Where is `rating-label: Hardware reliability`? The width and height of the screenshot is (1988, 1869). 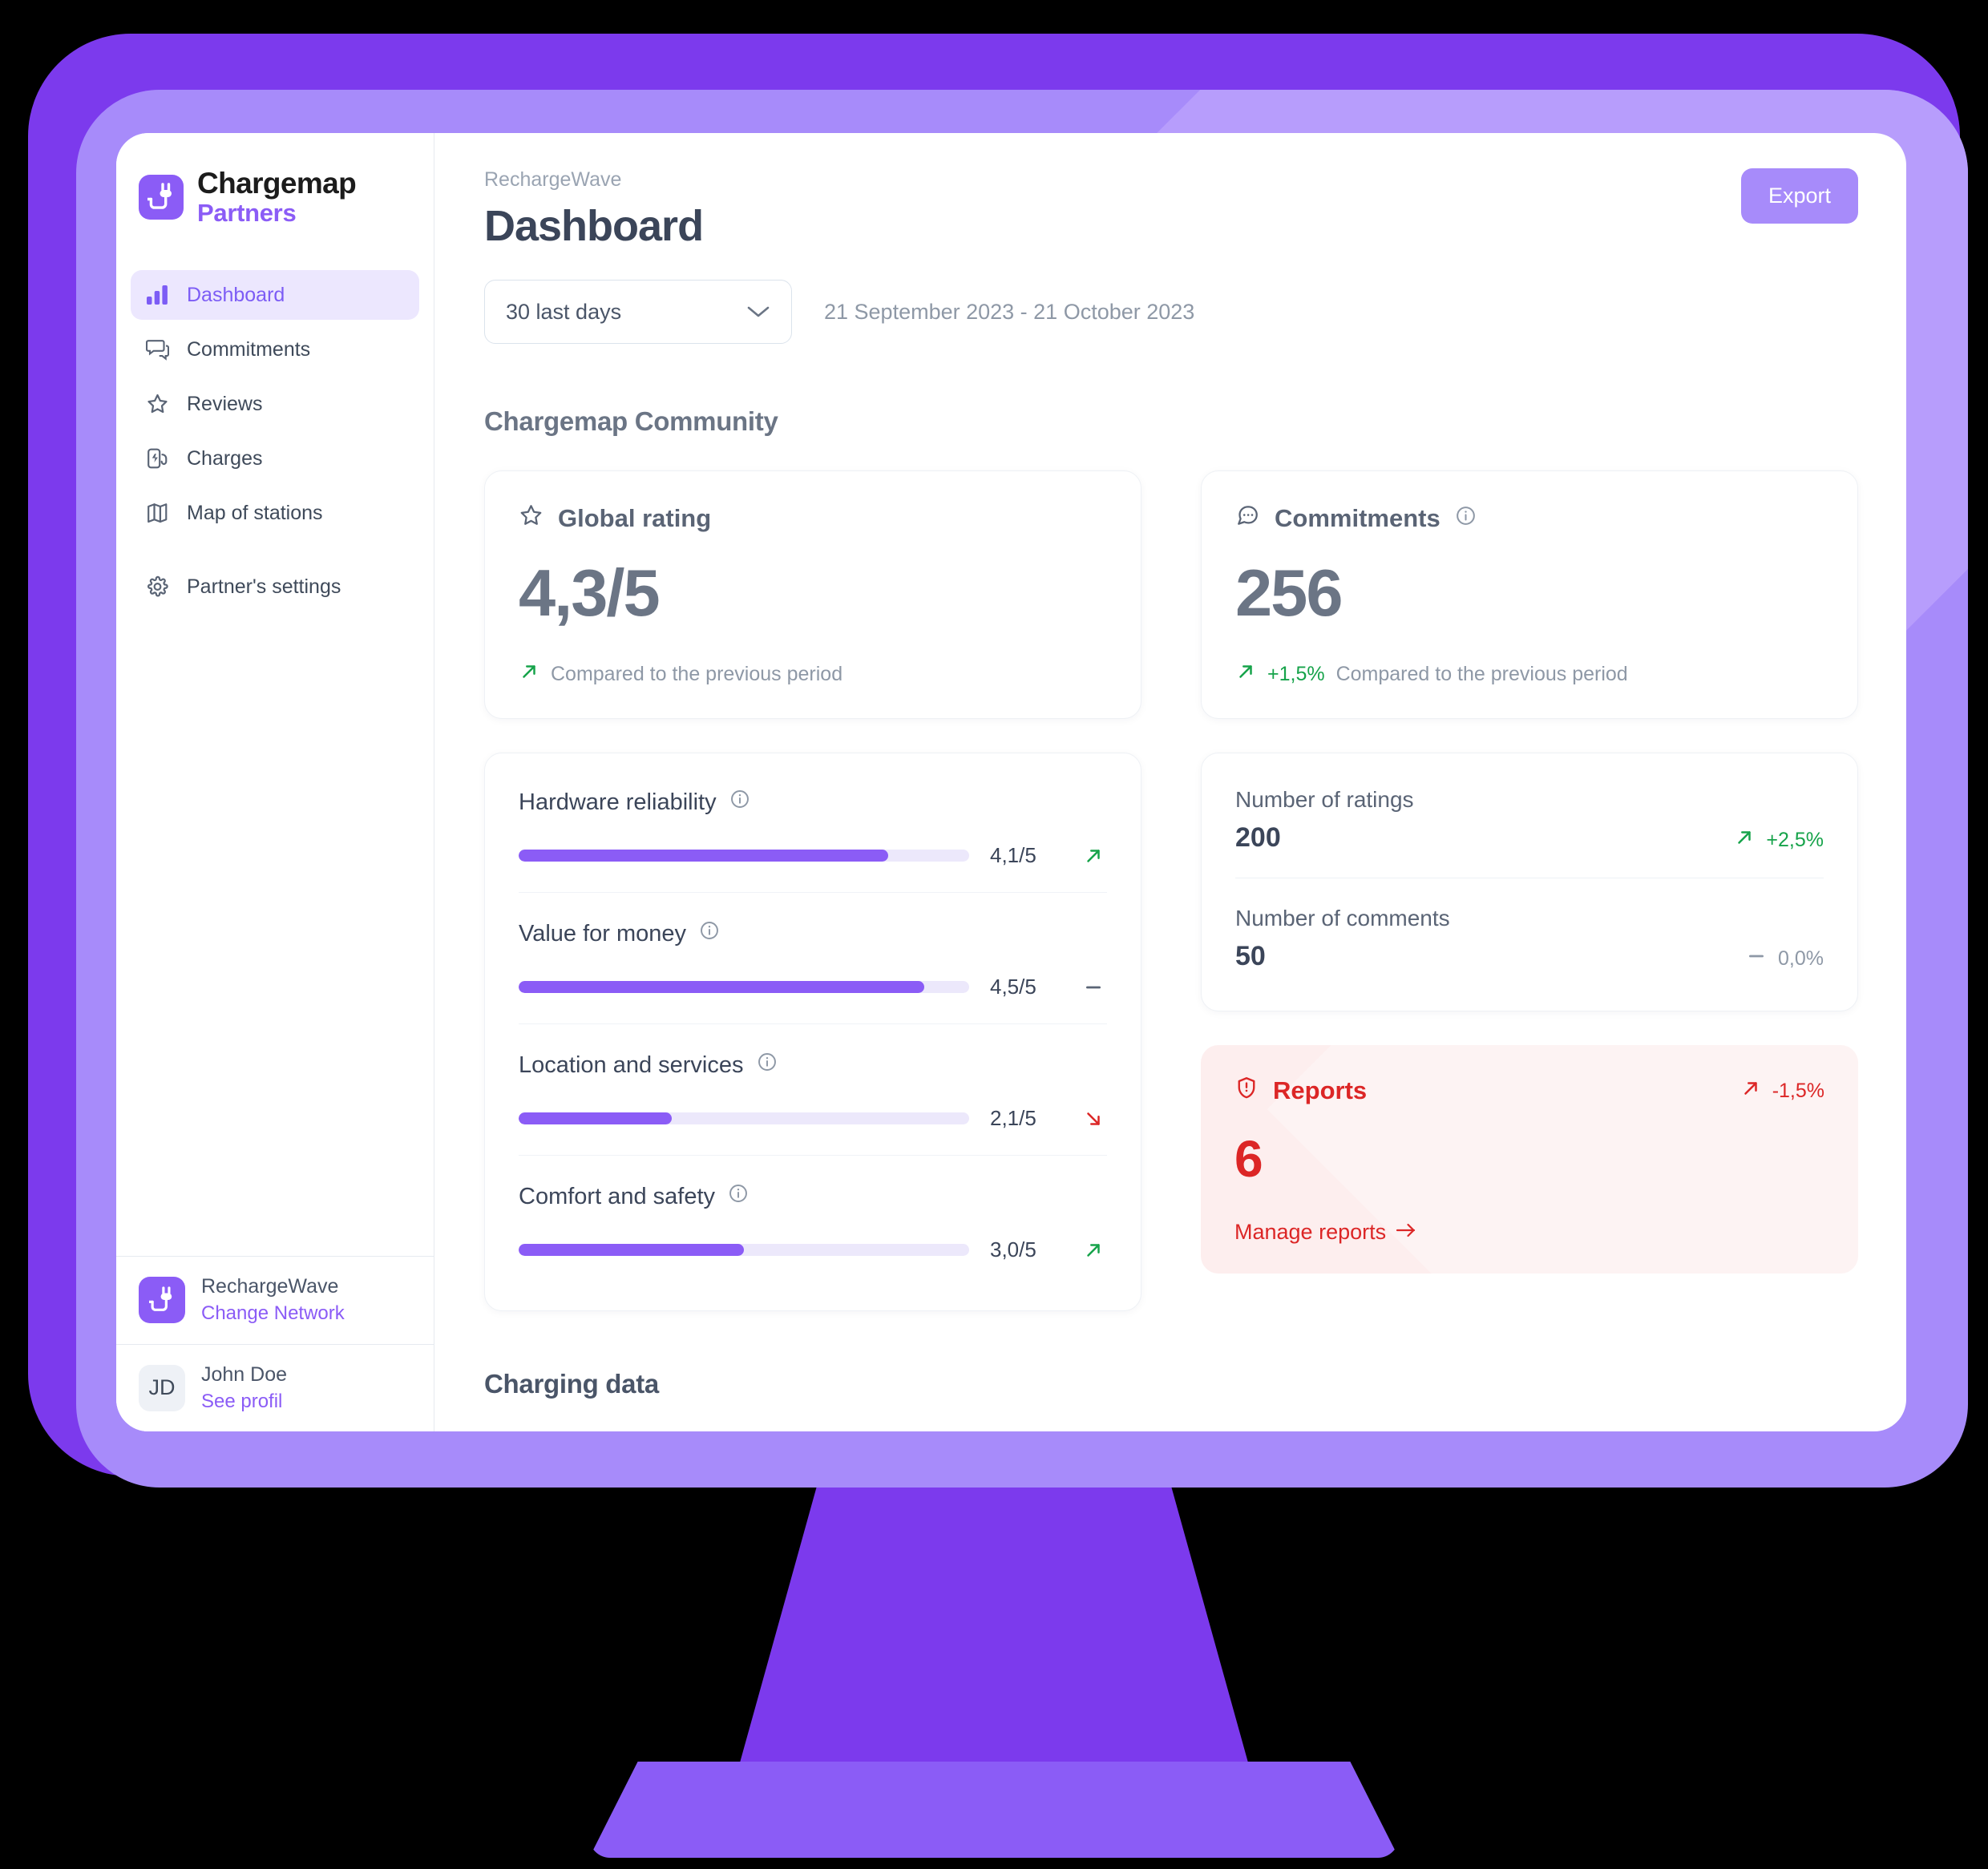
rating-label: Hardware reliability is located at coordinates (618, 802).